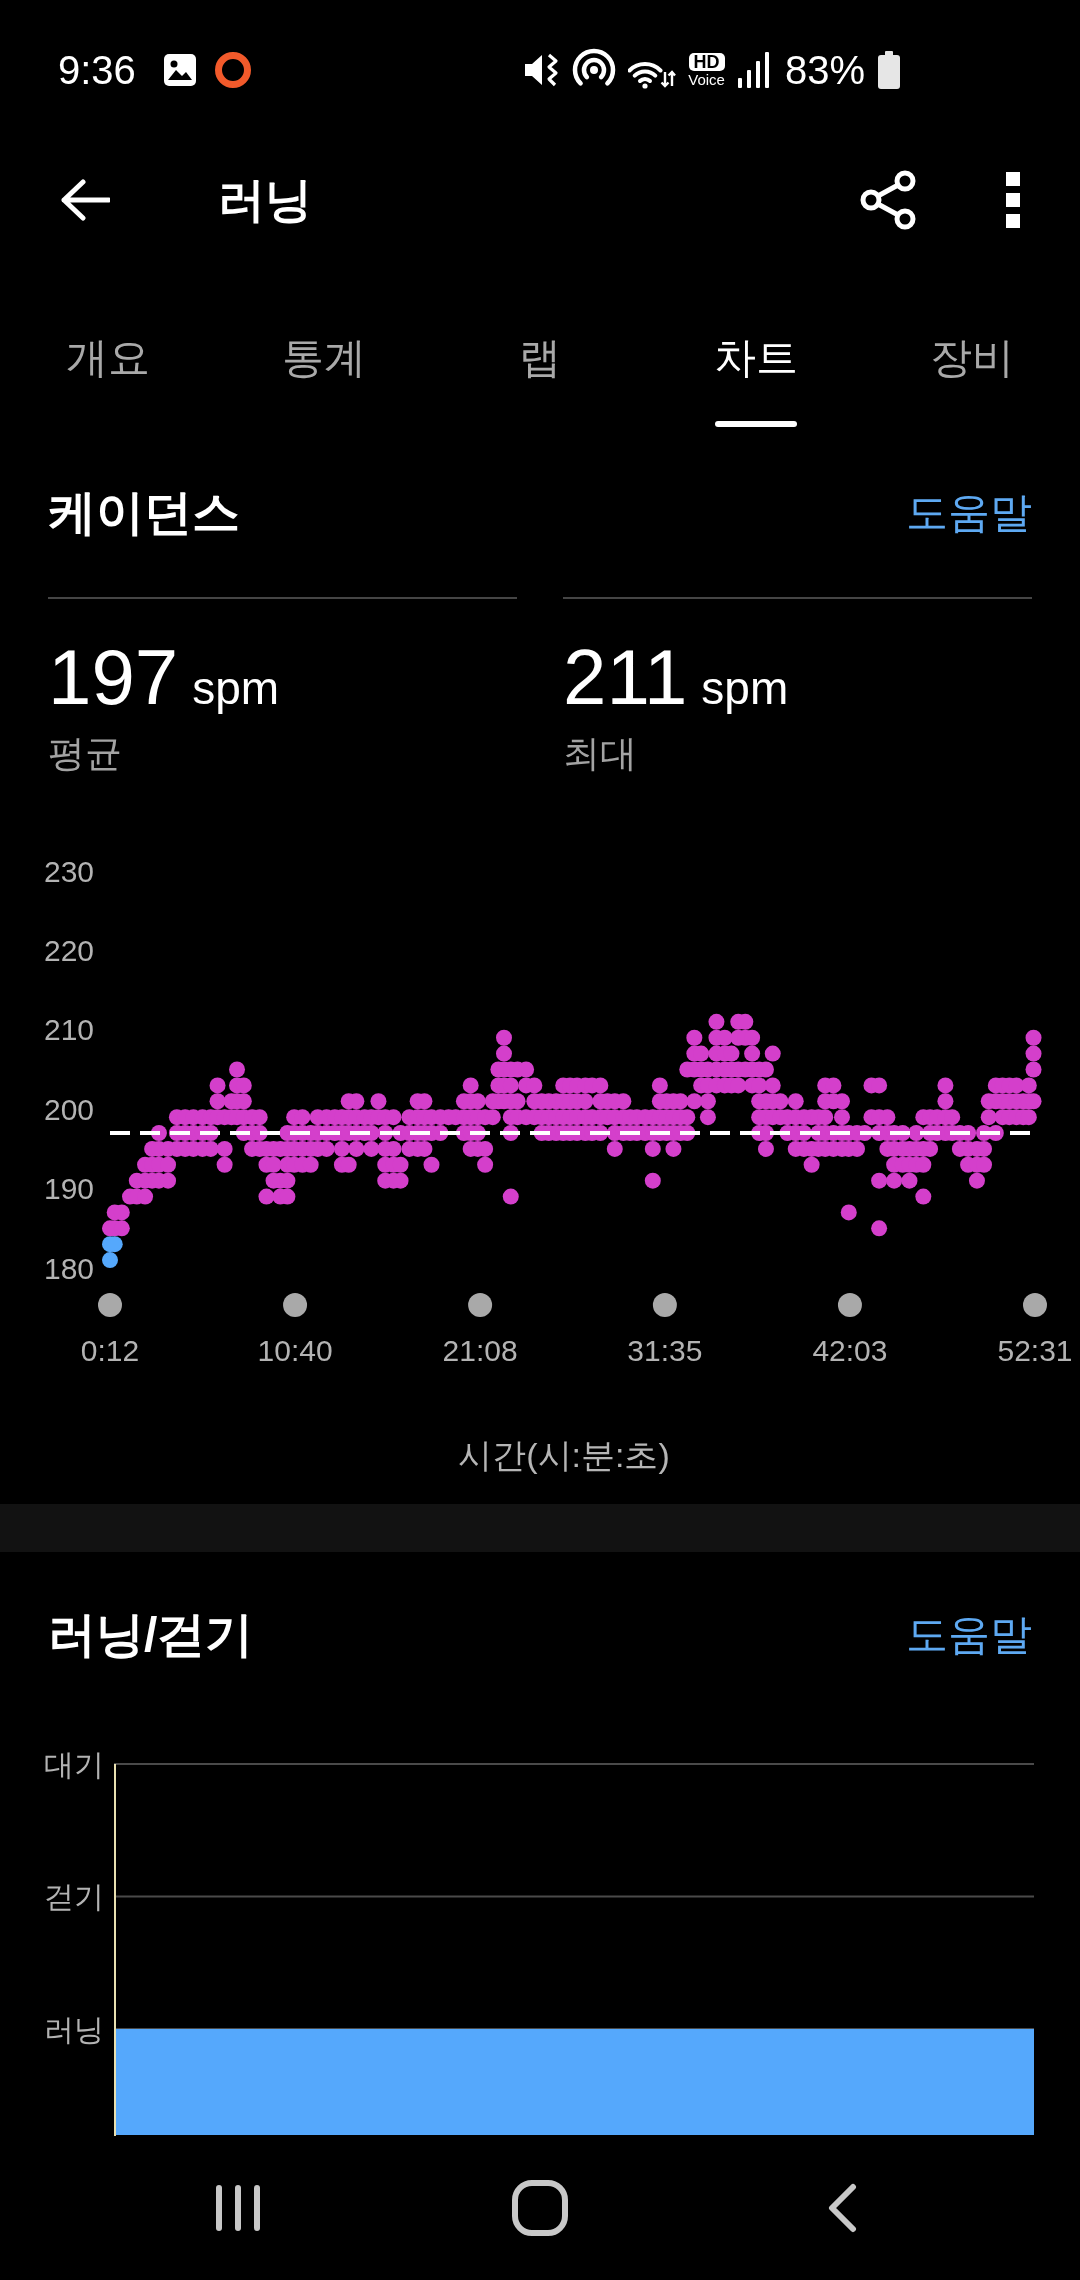 The image size is (1080, 2280). What do you see at coordinates (74, 1764) in the screenshot?
I see `y-axis-label: 대기` at bounding box center [74, 1764].